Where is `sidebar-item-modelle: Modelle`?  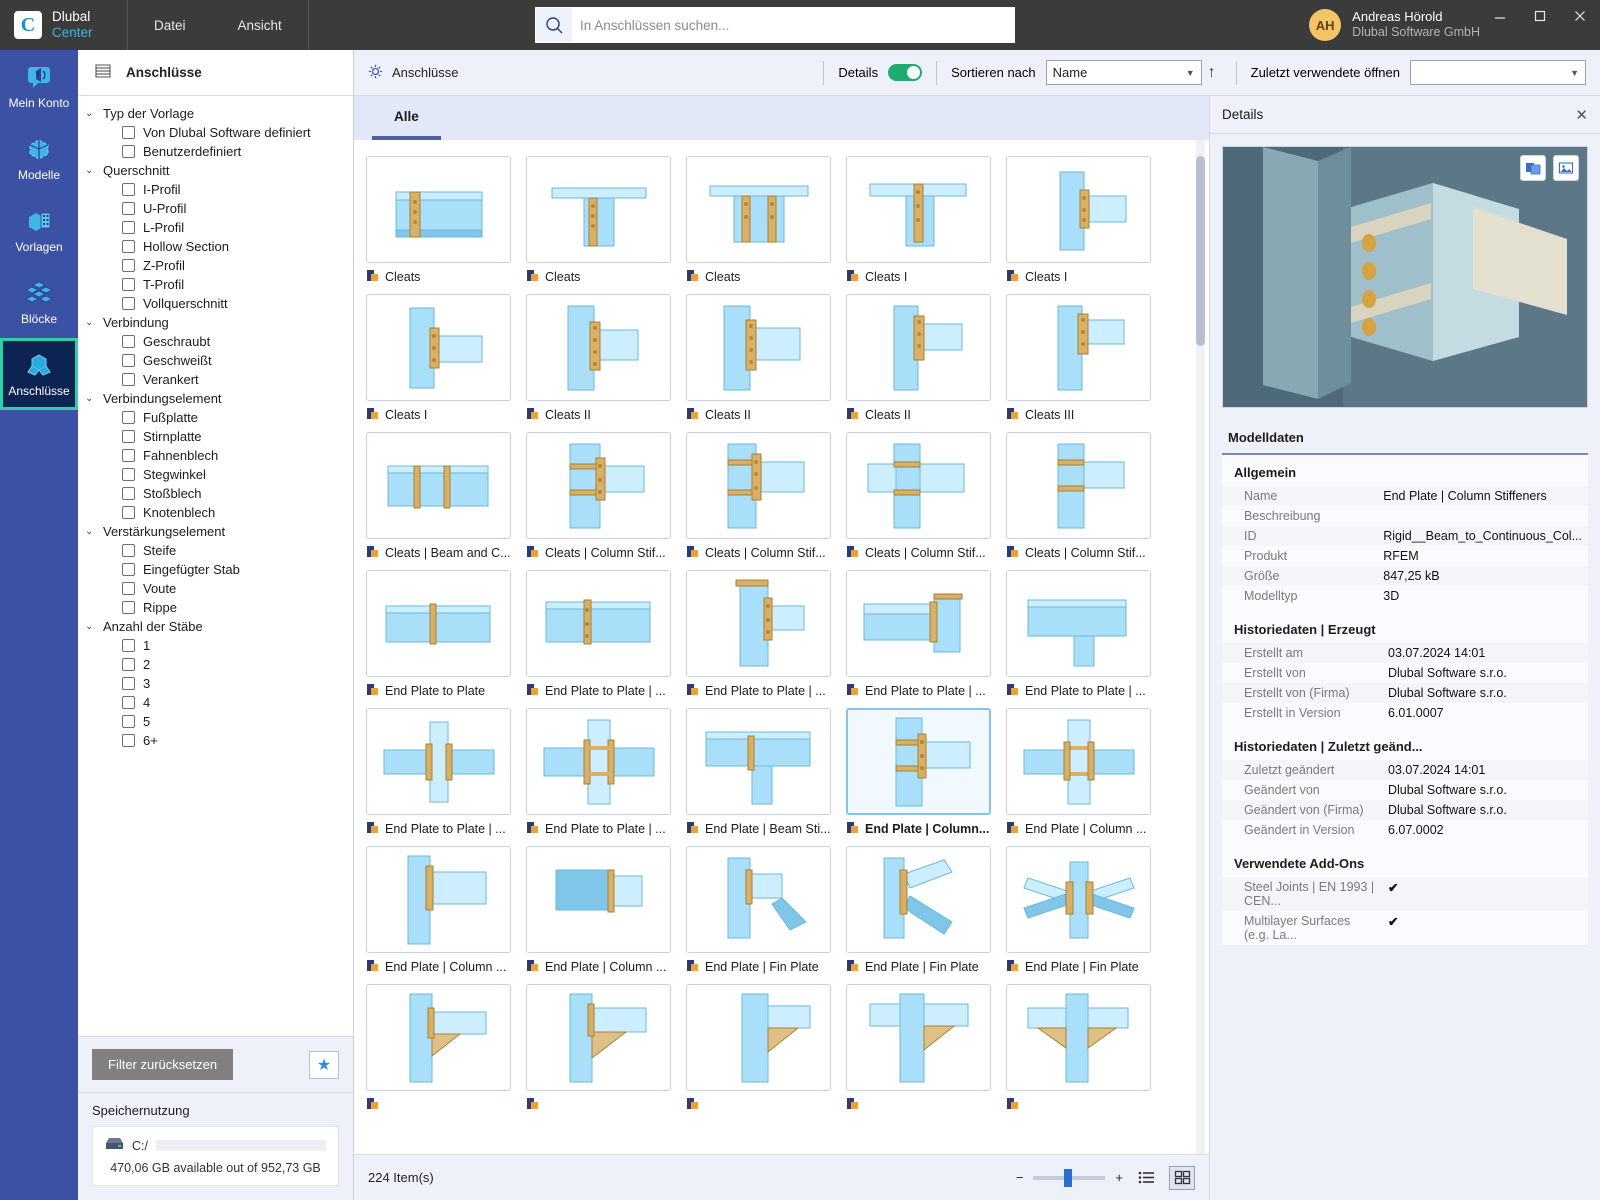 sidebar-item-modelle: Modelle is located at coordinates (39, 158).